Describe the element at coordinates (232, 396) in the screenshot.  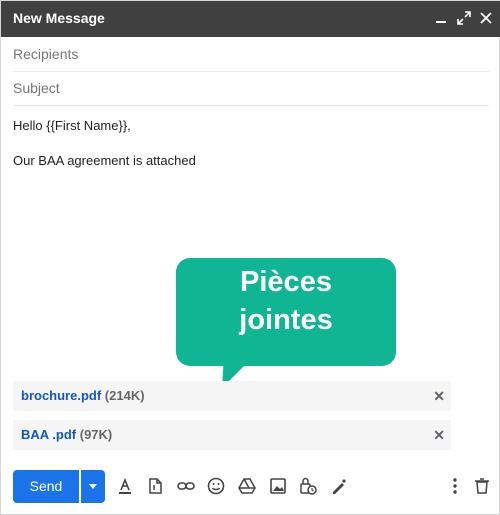
I see `attachment-item: brochure.pdf (214K) ✕` at that location.